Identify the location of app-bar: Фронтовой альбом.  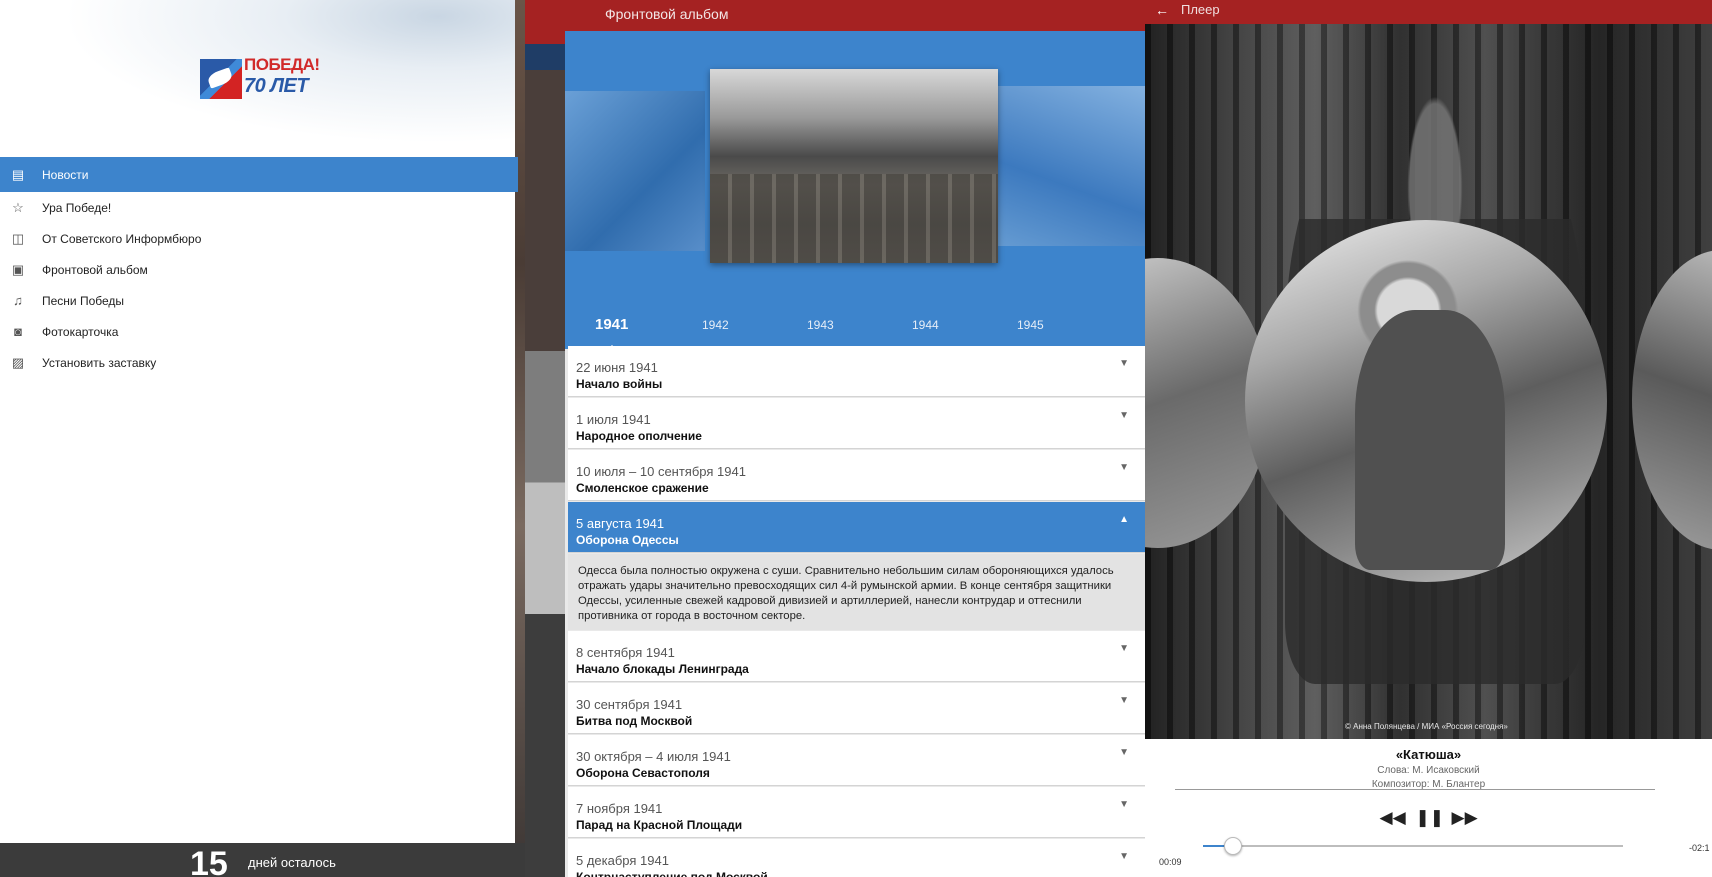
(835, 15).